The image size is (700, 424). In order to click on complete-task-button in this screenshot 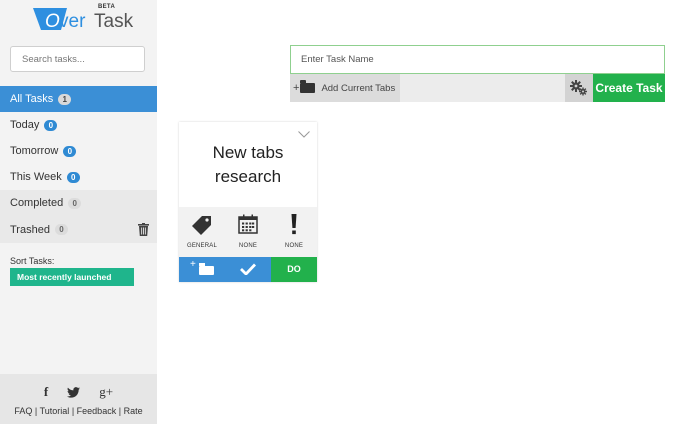, I will do `click(248, 269)`.